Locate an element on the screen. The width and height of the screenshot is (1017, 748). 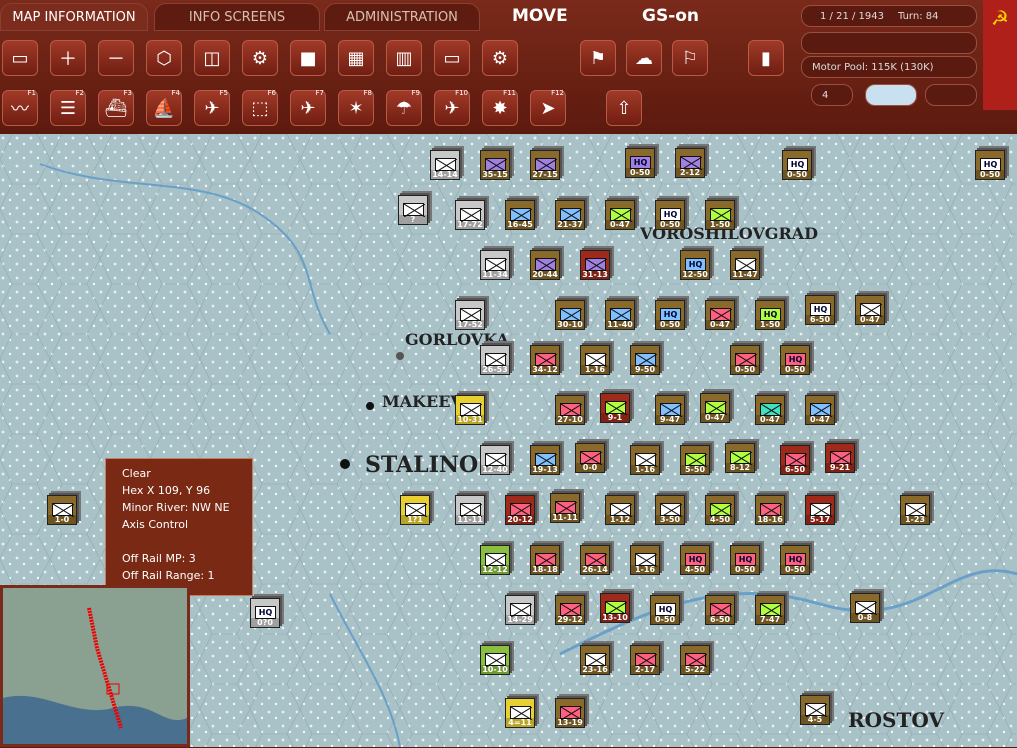
unit-icon: ■ is located at coordinates (308, 58).